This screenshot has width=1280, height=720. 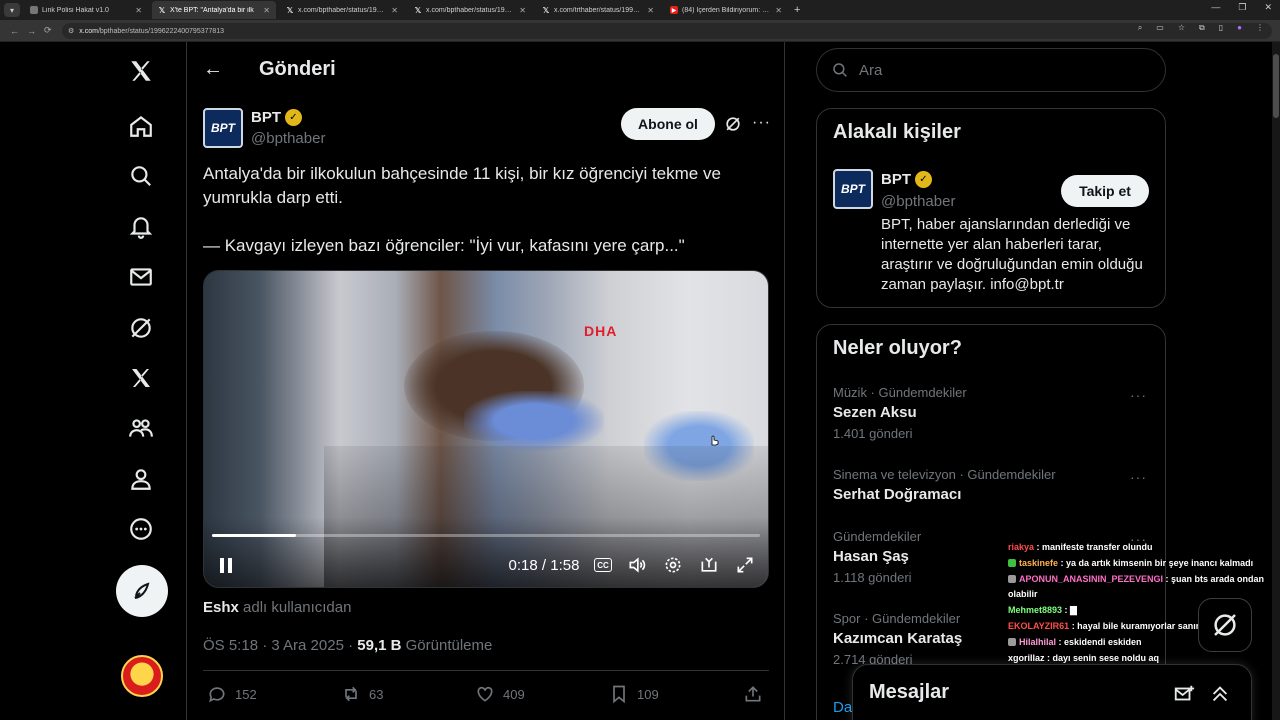 What do you see at coordinates (1039, 625) in the screenshot?
I see `chat-username: EKOLAYZIR61` at bounding box center [1039, 625].